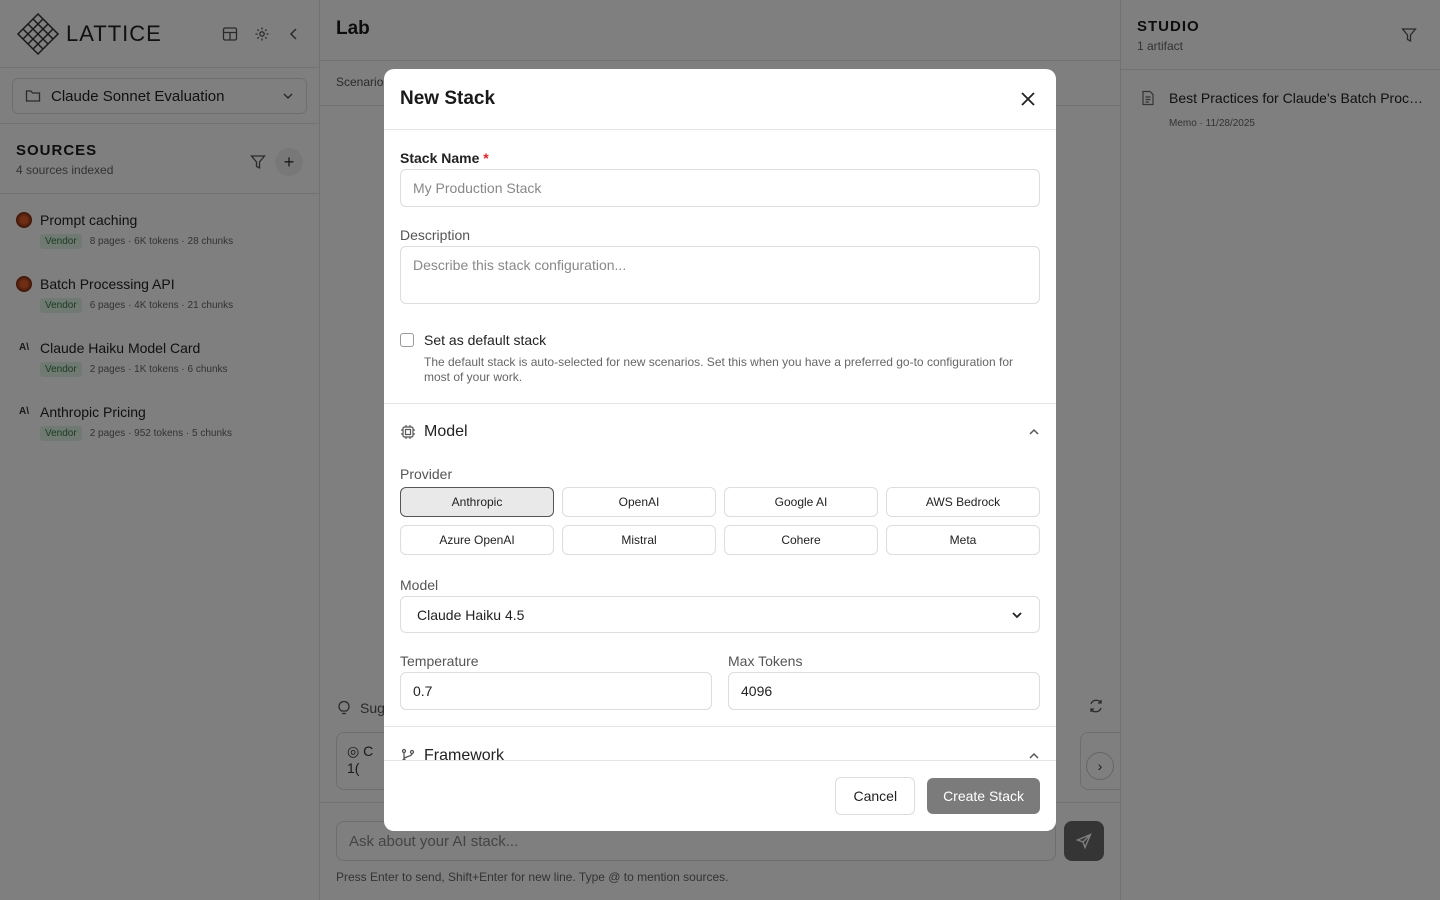 This screenshot has width=1440, height=900. Describe the element at coordinates (556, 691) in the screenshot. I see `temperature-input: 0.7` at that location.